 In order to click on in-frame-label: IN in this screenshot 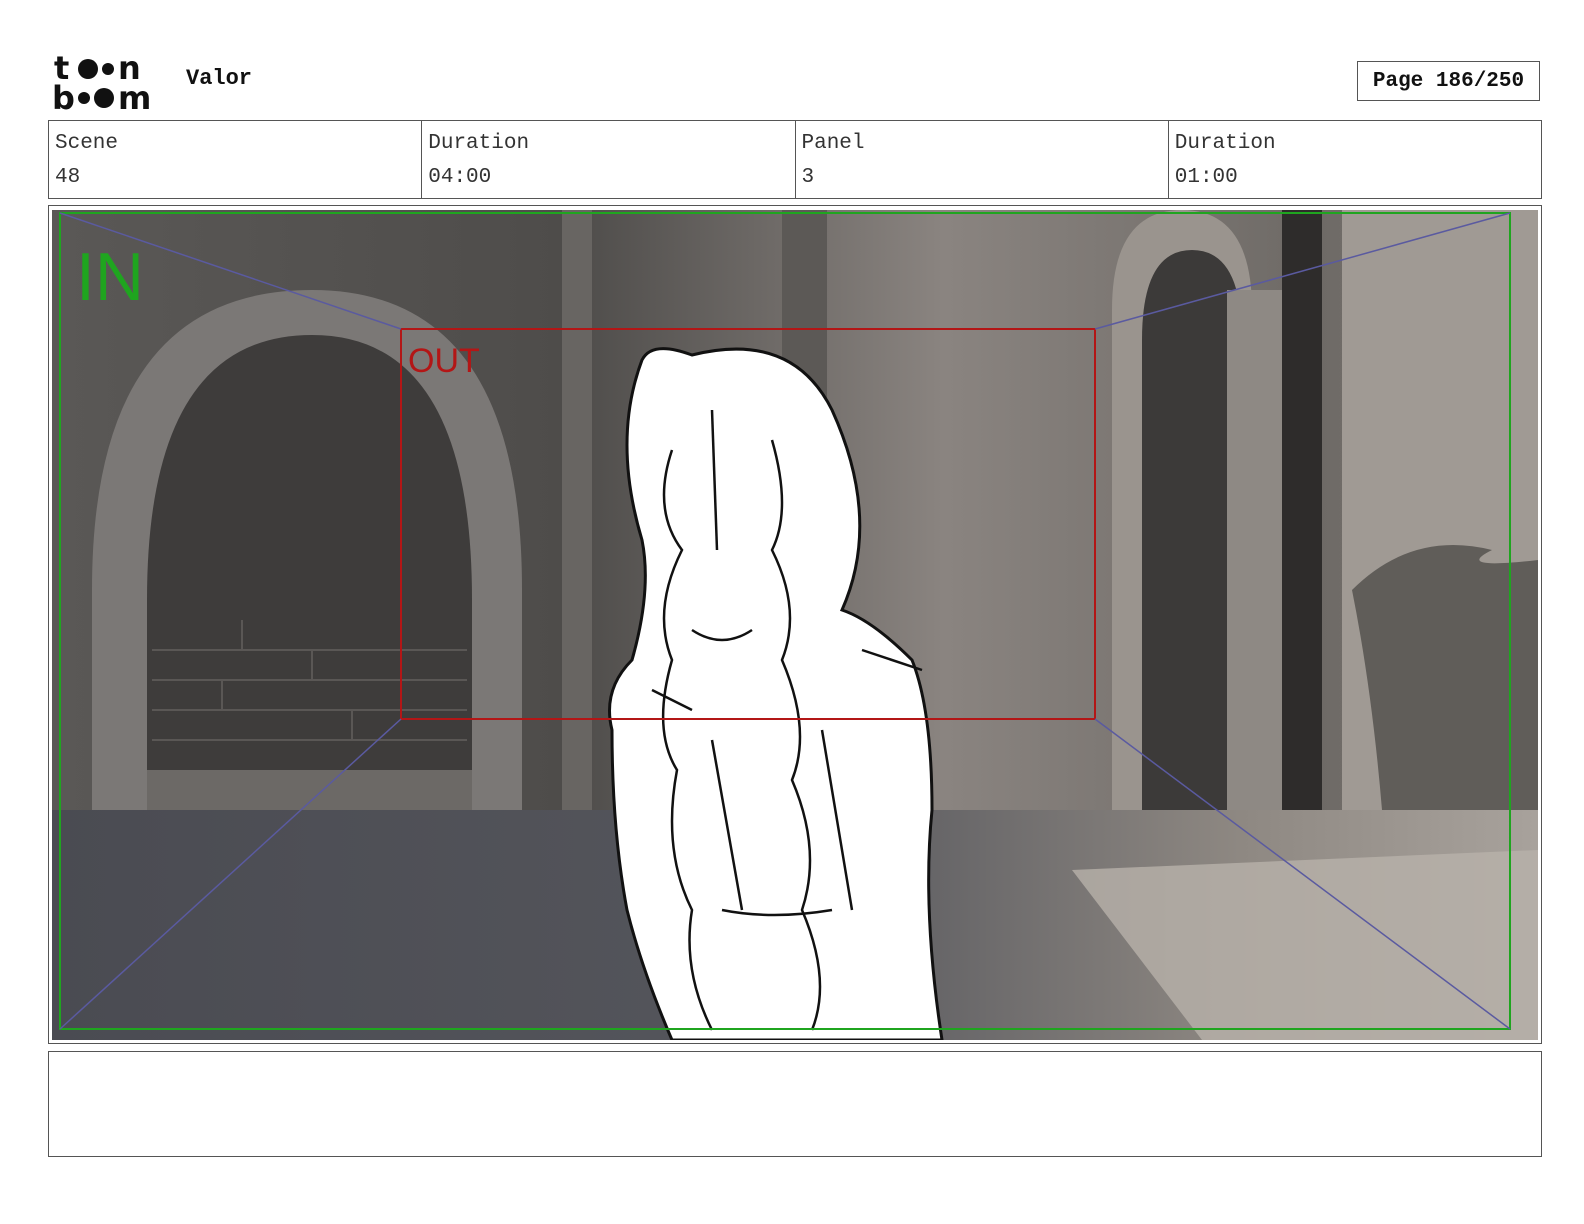, I will do `click(110, 277)`.